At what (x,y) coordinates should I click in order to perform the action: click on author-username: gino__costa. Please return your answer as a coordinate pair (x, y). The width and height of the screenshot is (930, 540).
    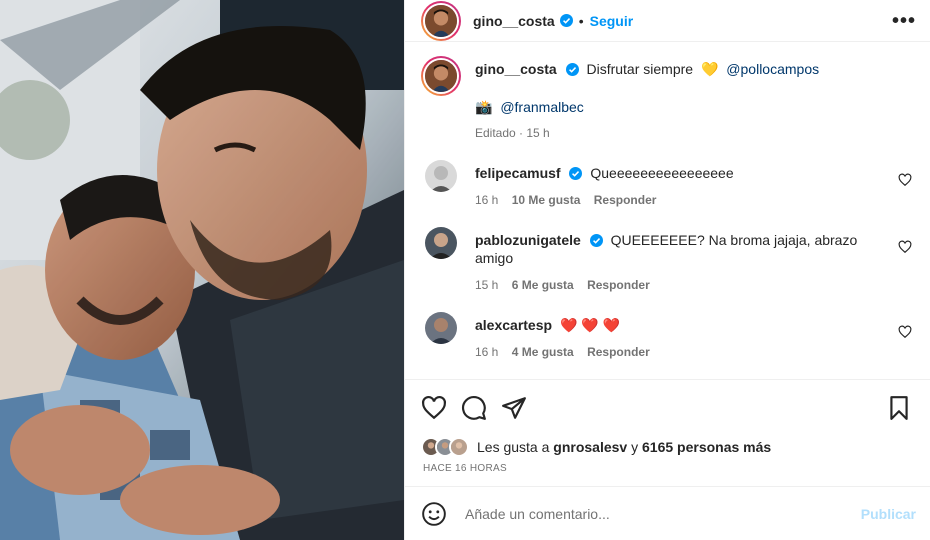
    Looking at the image, I should click on (514, 21).